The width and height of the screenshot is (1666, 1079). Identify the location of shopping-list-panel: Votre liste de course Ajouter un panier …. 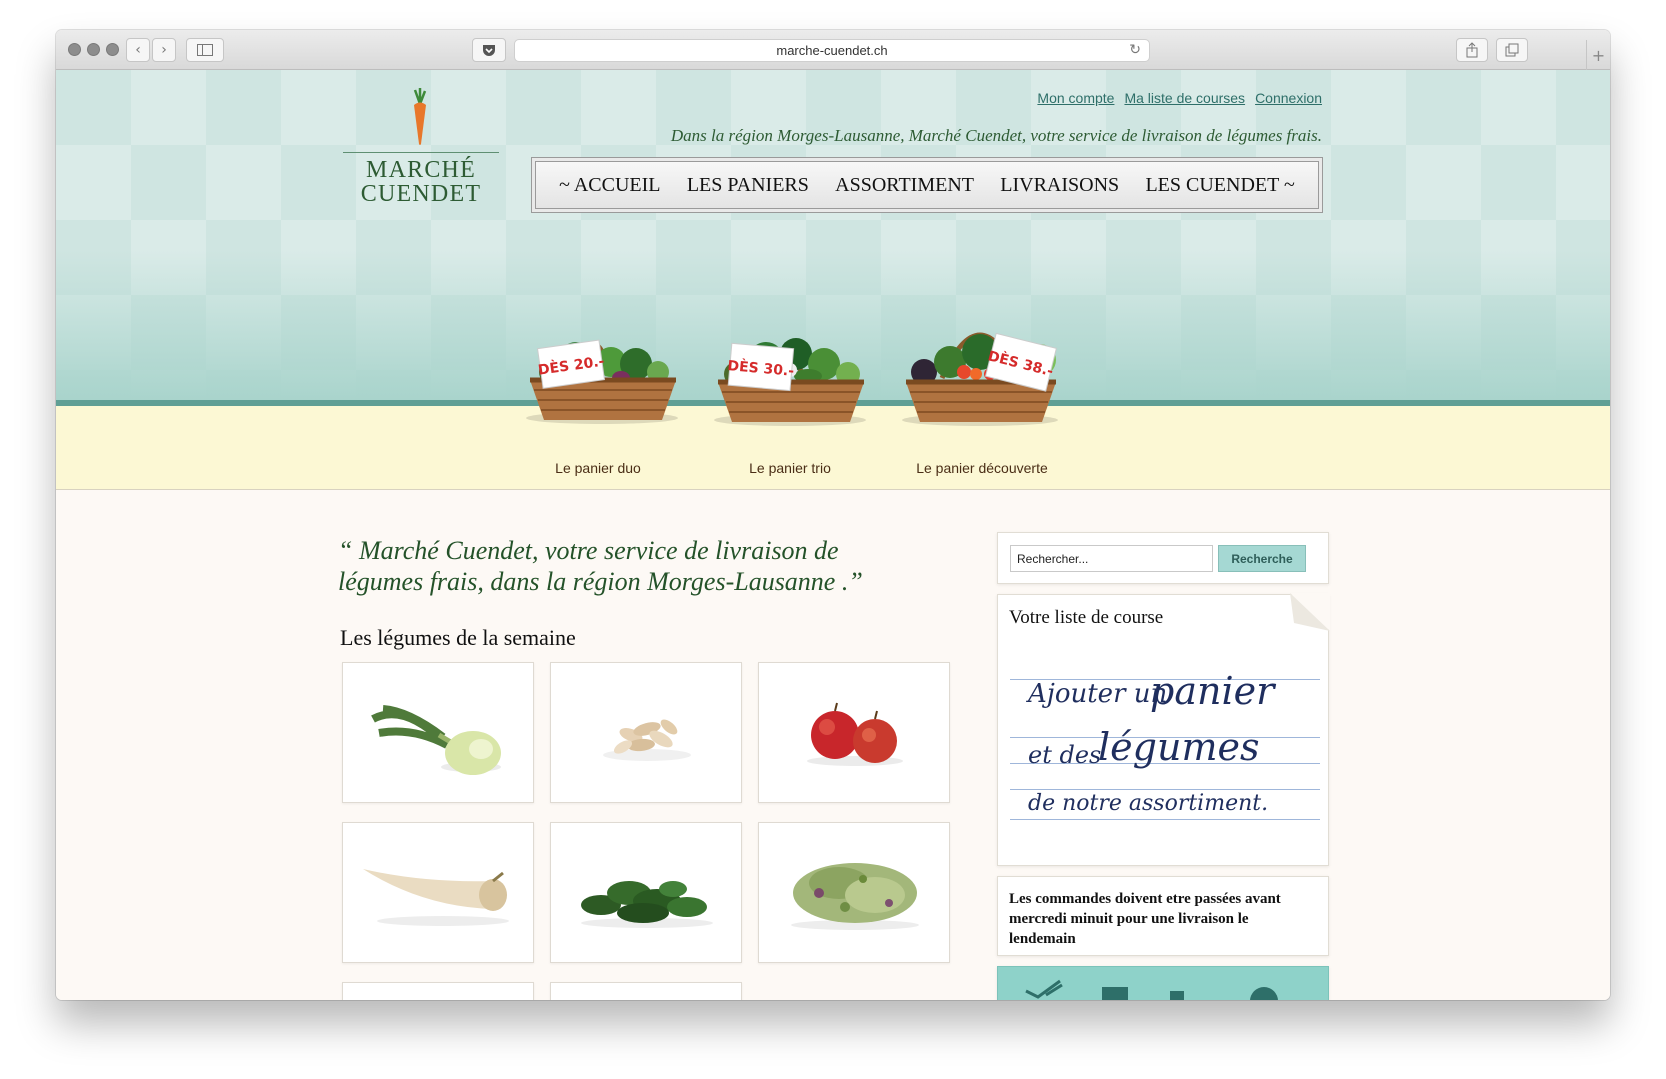
(1163, 729).